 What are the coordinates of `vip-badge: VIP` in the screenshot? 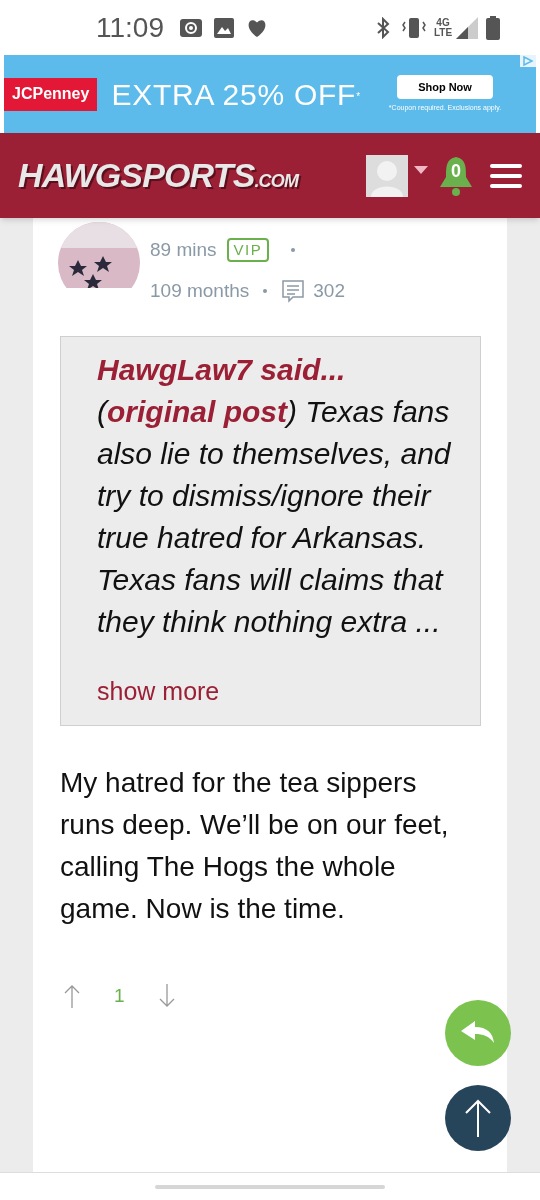 It's located at (248, 250).